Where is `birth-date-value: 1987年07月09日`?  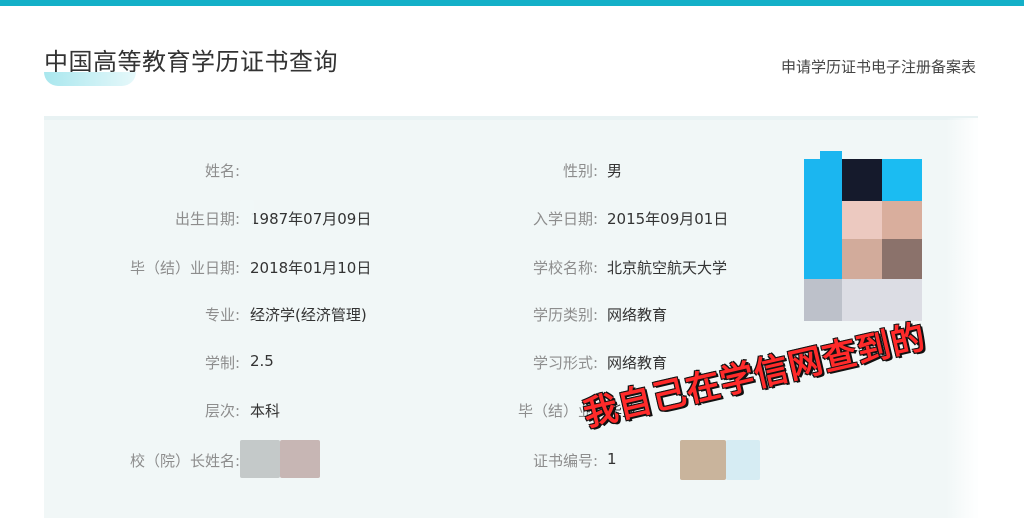
birth-date-value: 1987年07月09日 is located at coordinates (311, 219).